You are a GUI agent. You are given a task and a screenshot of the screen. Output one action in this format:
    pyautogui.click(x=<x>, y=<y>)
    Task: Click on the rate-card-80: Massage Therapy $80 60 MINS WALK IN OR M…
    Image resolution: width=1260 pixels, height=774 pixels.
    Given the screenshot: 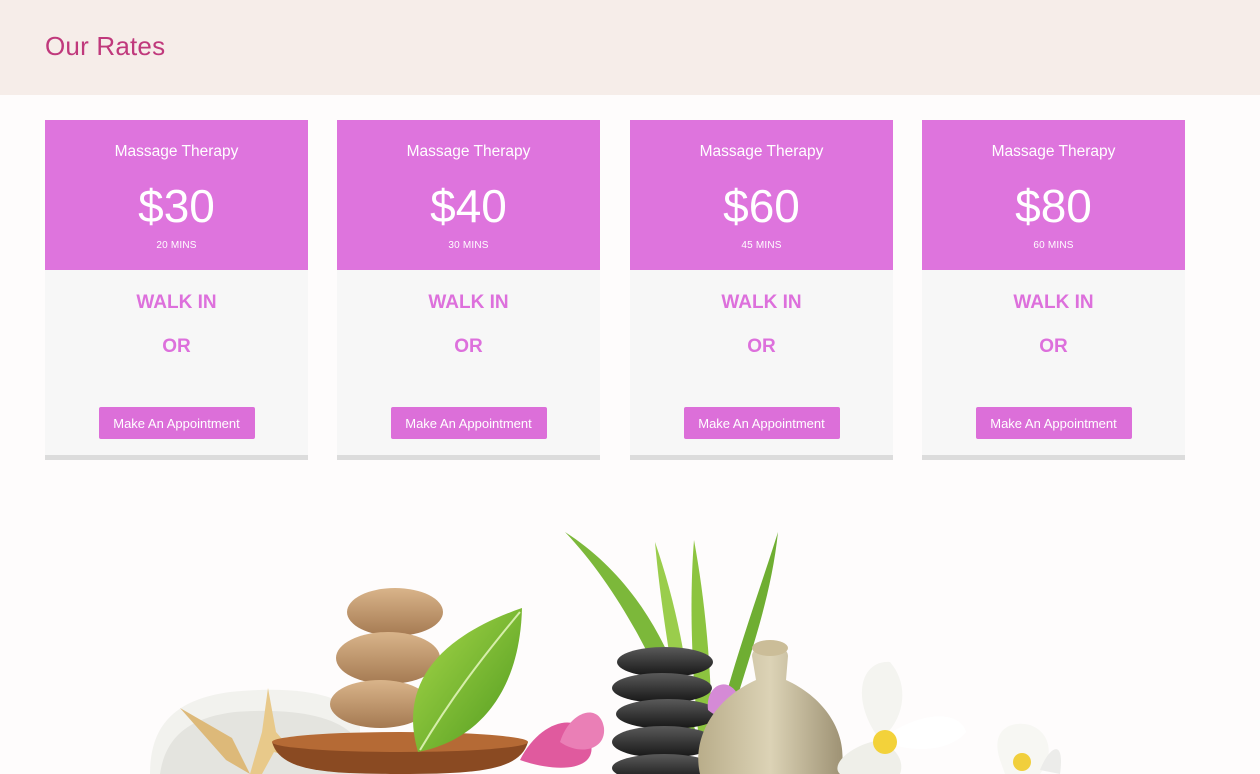 What is the action you would take?
    pyautogui.click(x=1053, y=290)
    